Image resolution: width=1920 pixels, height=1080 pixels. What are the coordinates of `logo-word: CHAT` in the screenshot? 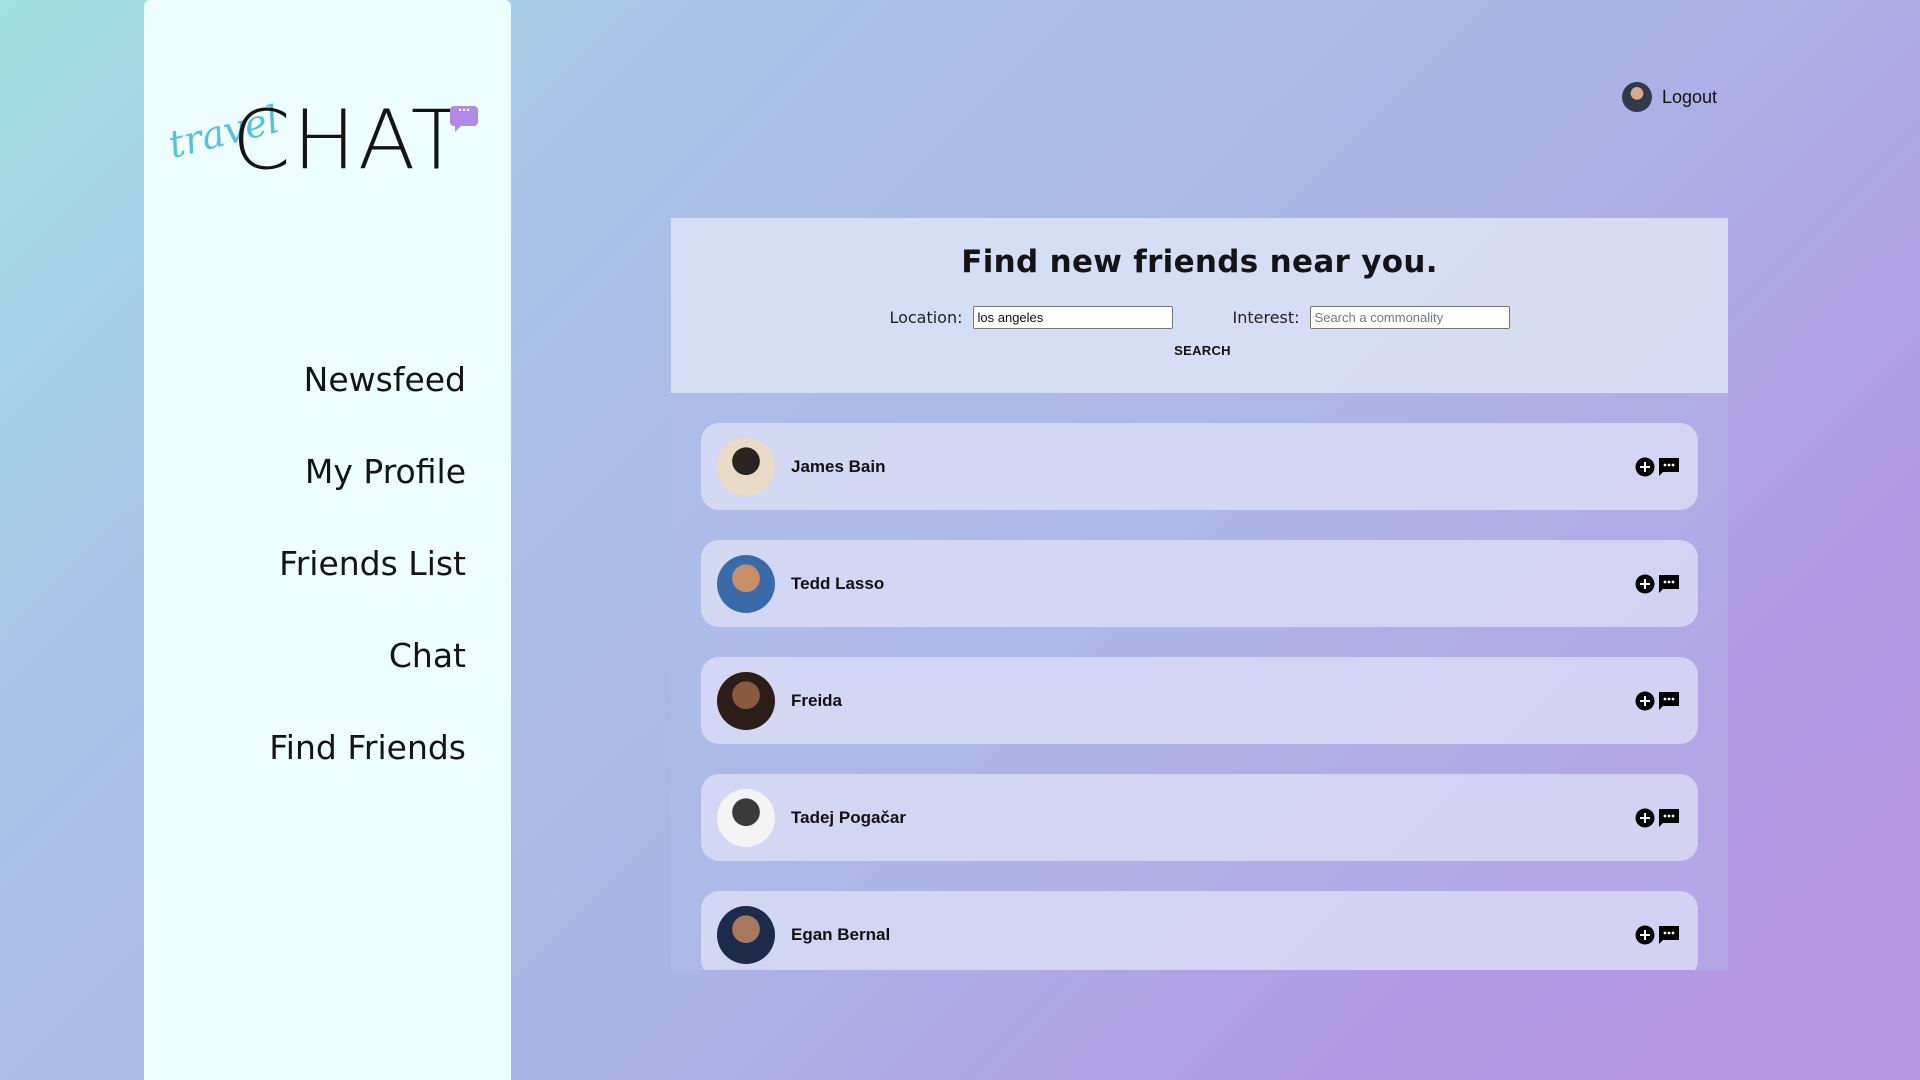 It's located at (348, 140).